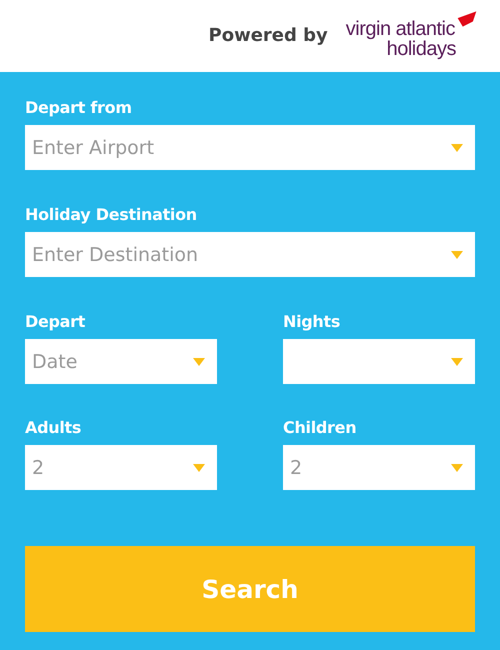 The width and height of the screenshot is (500, 650). Describe the element at coordinates (268, 35) in the screenshot. I see `powered-by-label: Powered by` at that location.